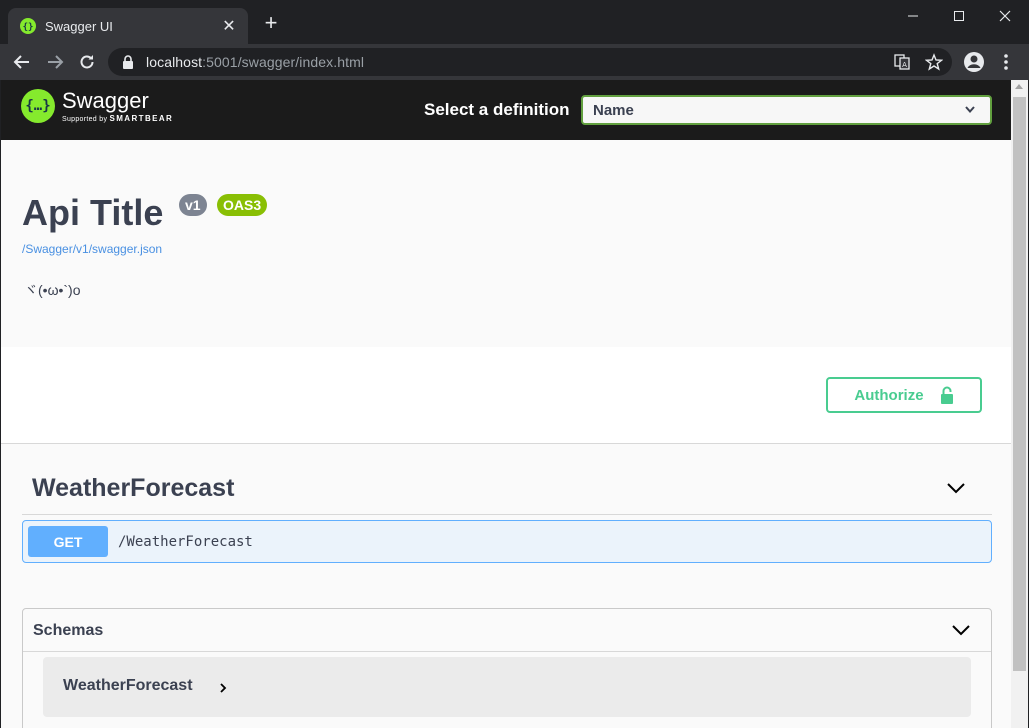  I want to click on tag-name: WeatherForecast, so click(133, 488).